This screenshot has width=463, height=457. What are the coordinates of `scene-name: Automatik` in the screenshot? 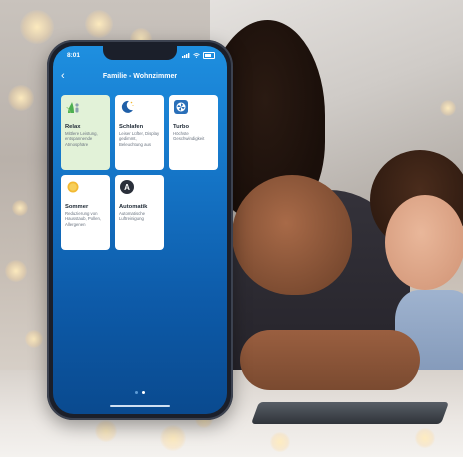 It's located at (133, 207).